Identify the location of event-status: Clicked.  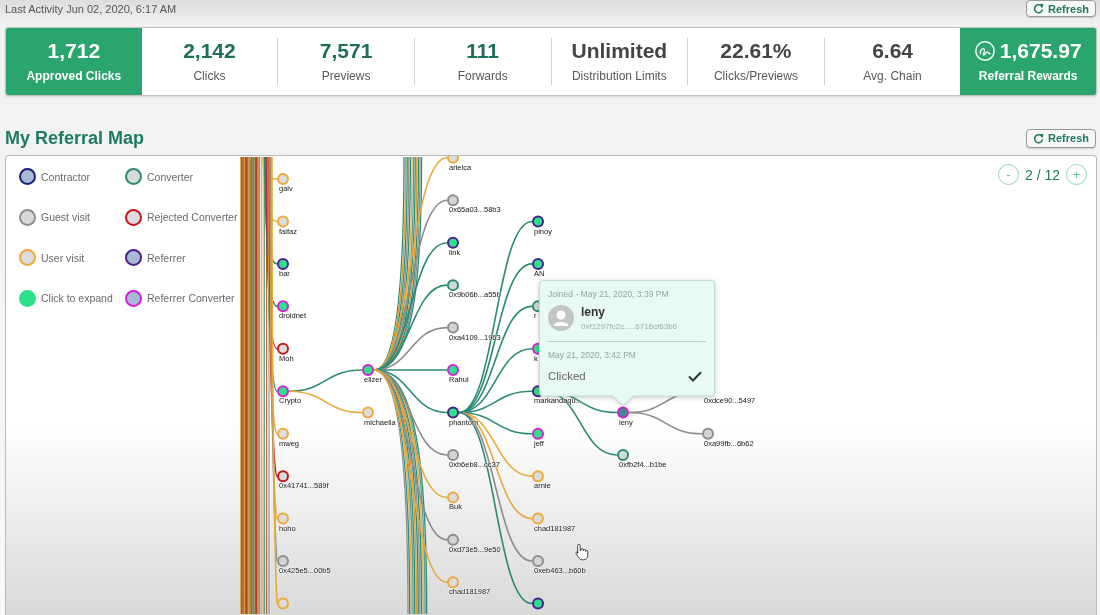
(567, 377).